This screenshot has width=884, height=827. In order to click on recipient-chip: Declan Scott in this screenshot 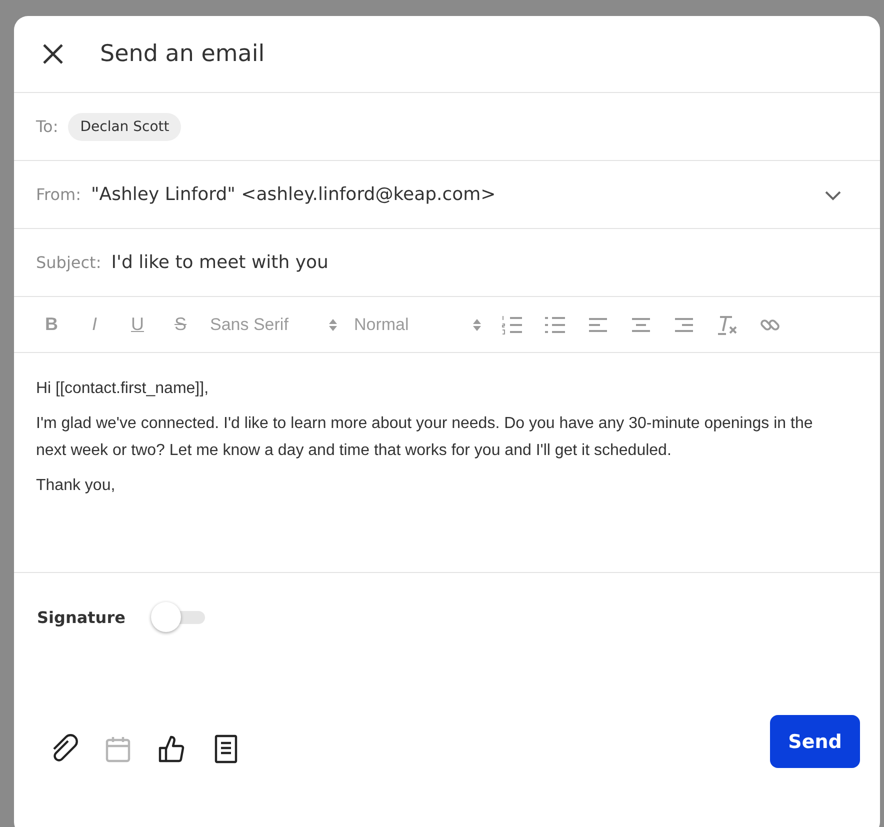, I will do `click(125, 126)`.